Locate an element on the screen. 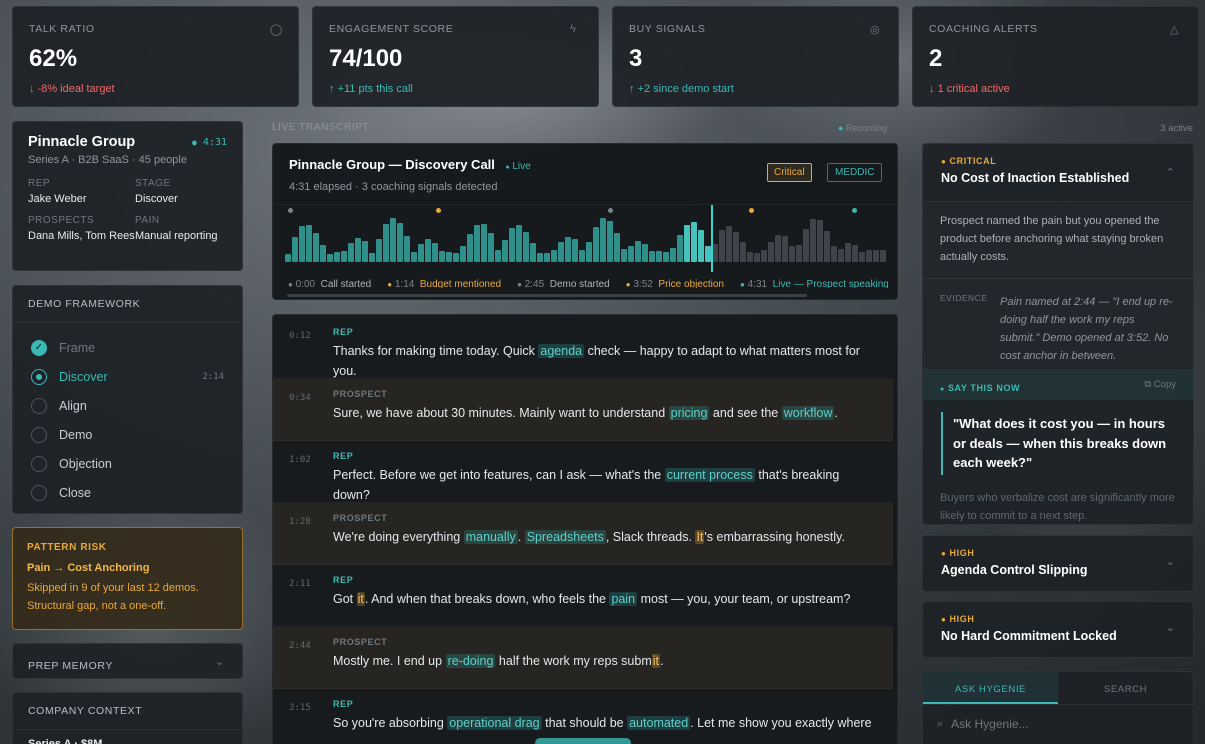  framework-step: Discover 2:14 is located at coordinates (127, 376).